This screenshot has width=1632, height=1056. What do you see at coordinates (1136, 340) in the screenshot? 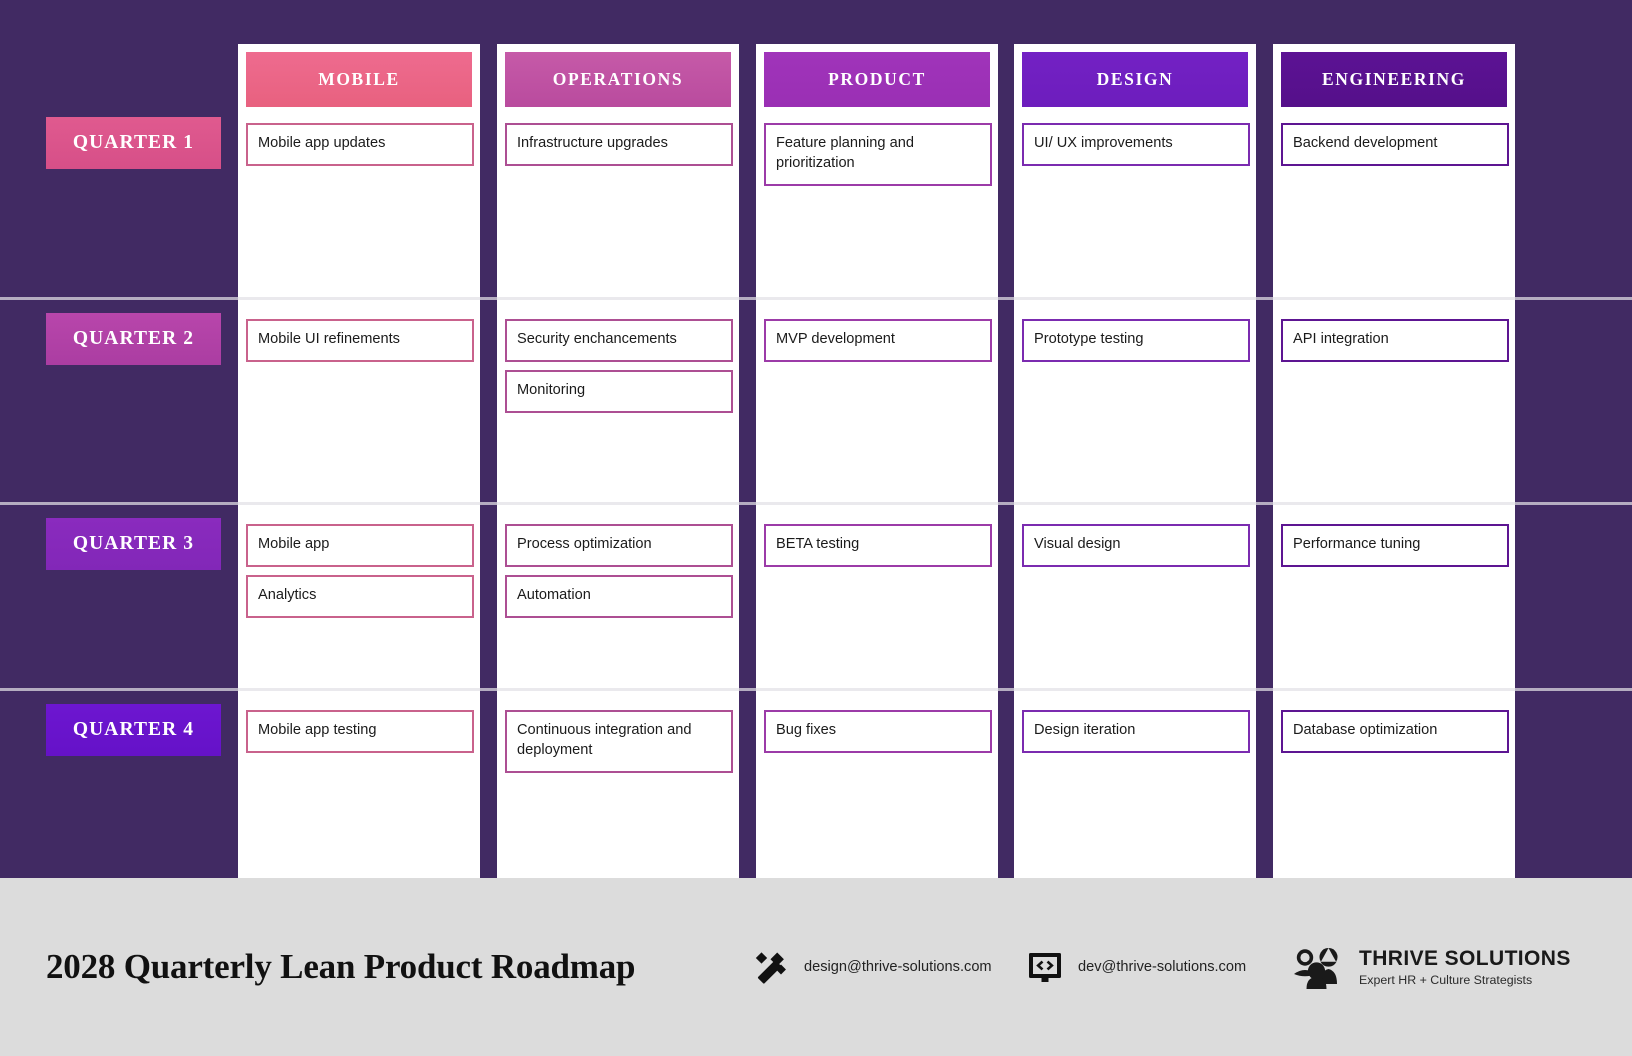
I see `task-card: Prototype testing` at bounding box center [1136, 340].